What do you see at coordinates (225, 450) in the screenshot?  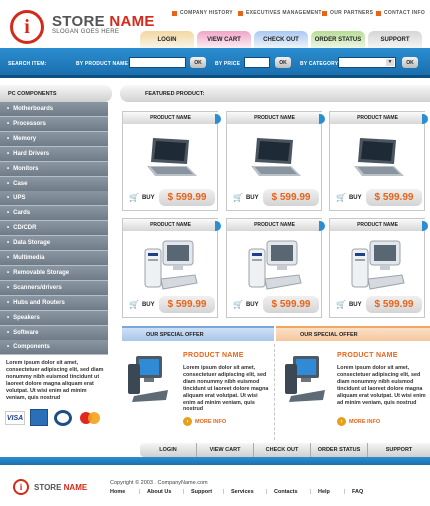 I see `bottom-nav-view-cart: VIEW CART` at bounding box center [225, 450].